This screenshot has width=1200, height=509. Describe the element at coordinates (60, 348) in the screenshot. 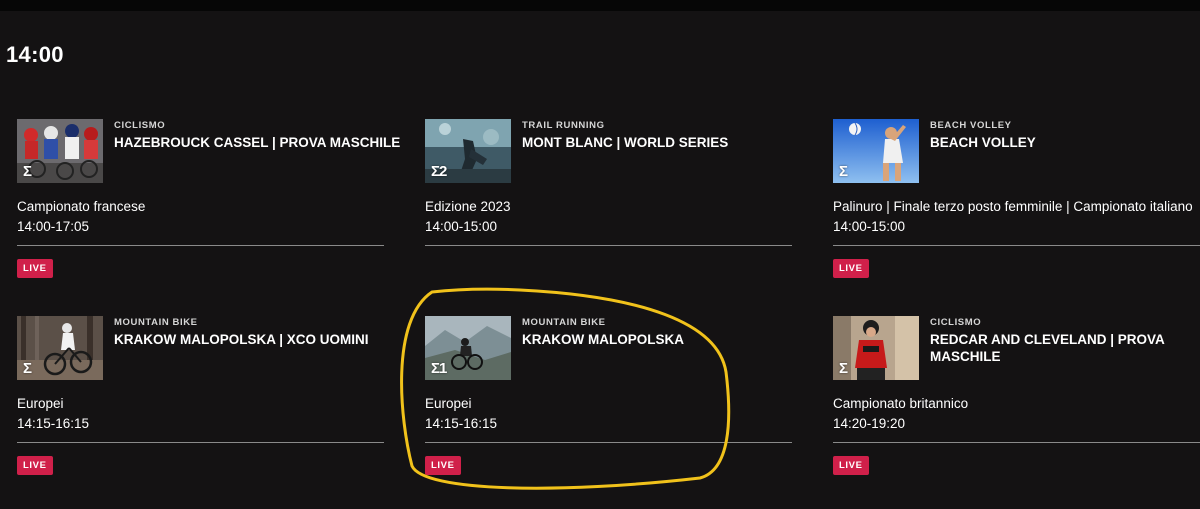

I see `mountain-bike-forest-thumbnail: Σ` at that location.